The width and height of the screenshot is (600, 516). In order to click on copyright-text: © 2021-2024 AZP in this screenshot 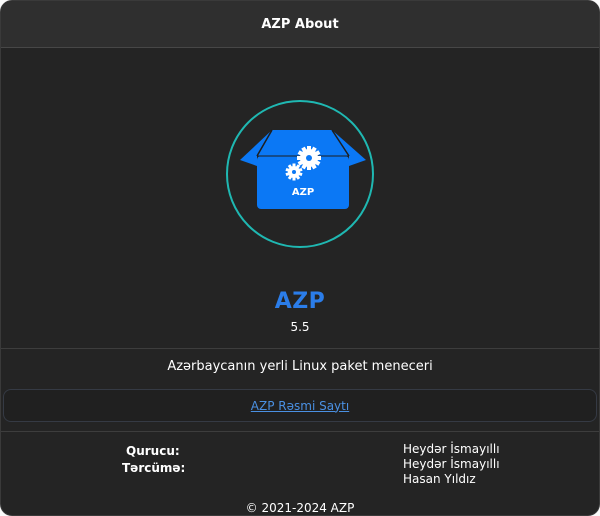, I will do `click(300, 508)`.